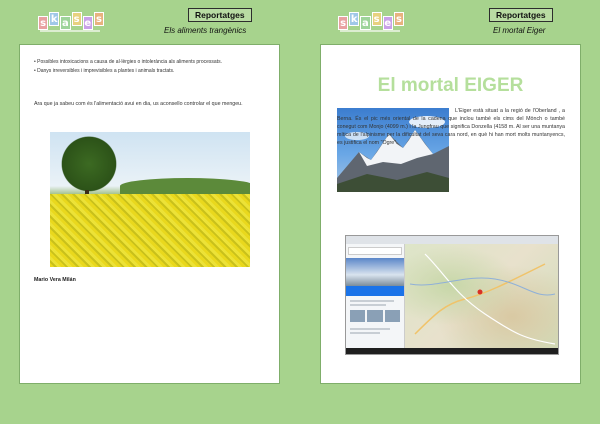 The width and height of the screenshot is (600, 424). What do you see at coordinates (521, 15) in the screenshot?
I see `section-label-right: Reportatges` at bounding box center [521, 15].